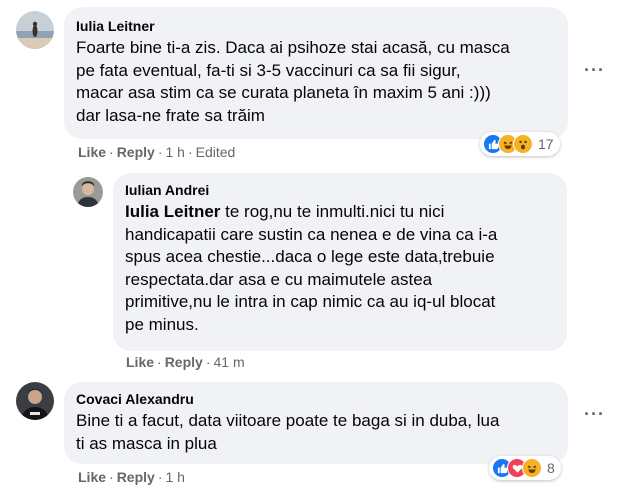 Image resolution: width=630 pixels, height=487 pixels. What do you see at coordinates (523, 144) in the screenshot?
I see `wow-icon` at bounding box center [523, 144].